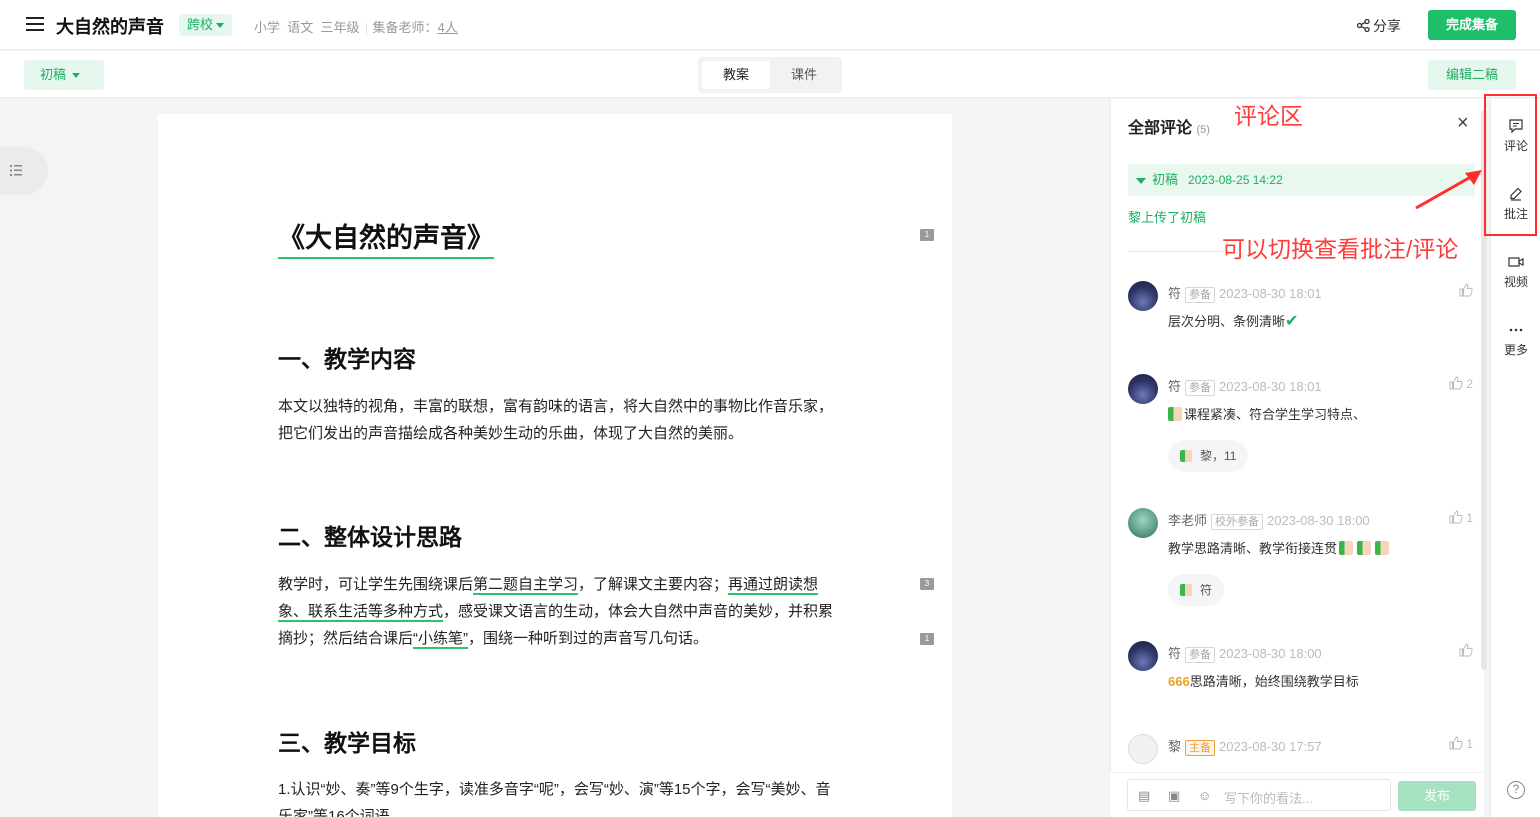 The width and height of the screenshot is (1540, 817). What do you see at coordinates (1292, 321) in the screenshot?
I see `check-icon: ✔` at bounding box center [1292, 321].